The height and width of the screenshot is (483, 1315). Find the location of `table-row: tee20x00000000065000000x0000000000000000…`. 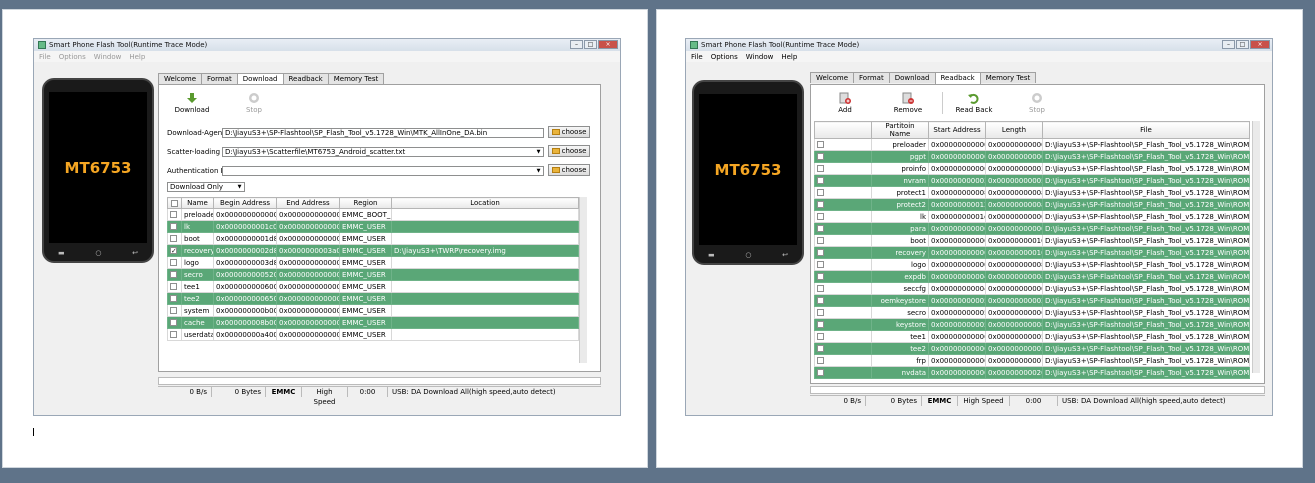

table-row: tee20x00000000065000000x0000000000000000… is located at coordinates (373, 298).